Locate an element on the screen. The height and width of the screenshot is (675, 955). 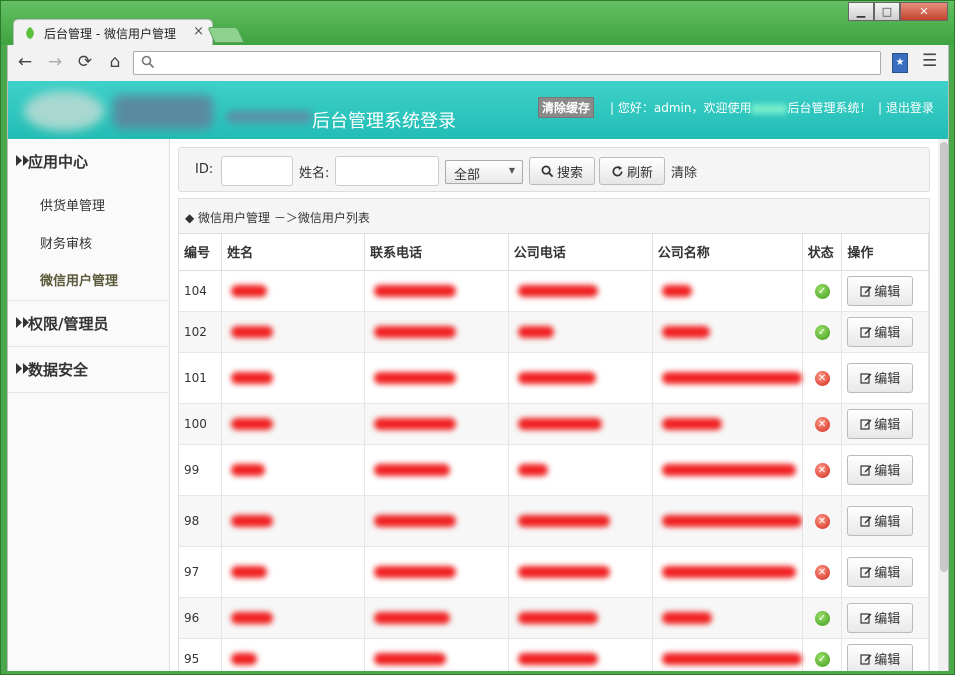
sidebar-item-supply-orders: 供货单管理 is located at coordinates (72, 204).